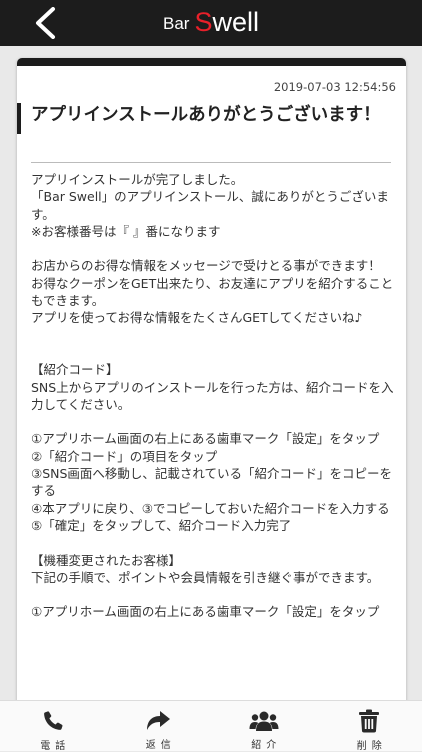  I want to click on bottom-toolbar: 電話 返信 紹介, so click(211, 725).